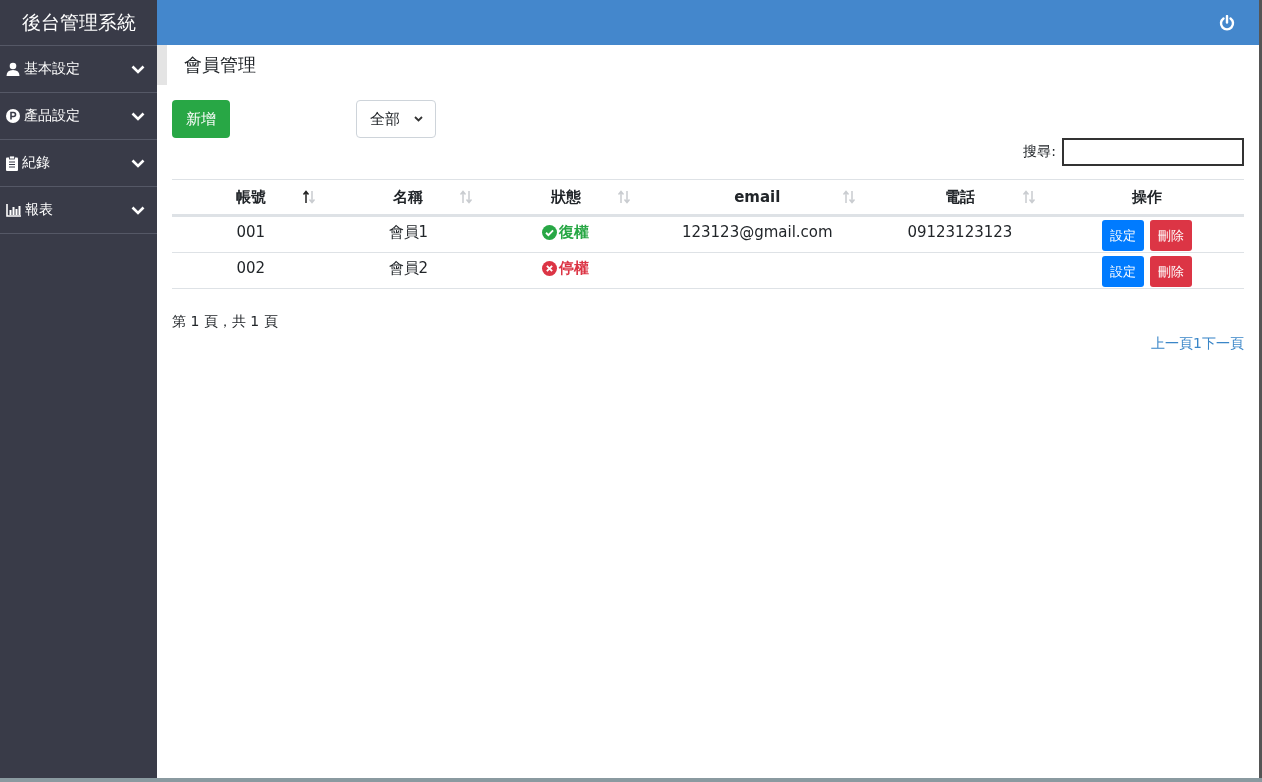 The height and width of the screenshot is (782, 1262). What do you see at coordinates (36, 163) in the screenshot?
I see `sidebar-item-label: 紀錄` at bounding box center [36, 163].